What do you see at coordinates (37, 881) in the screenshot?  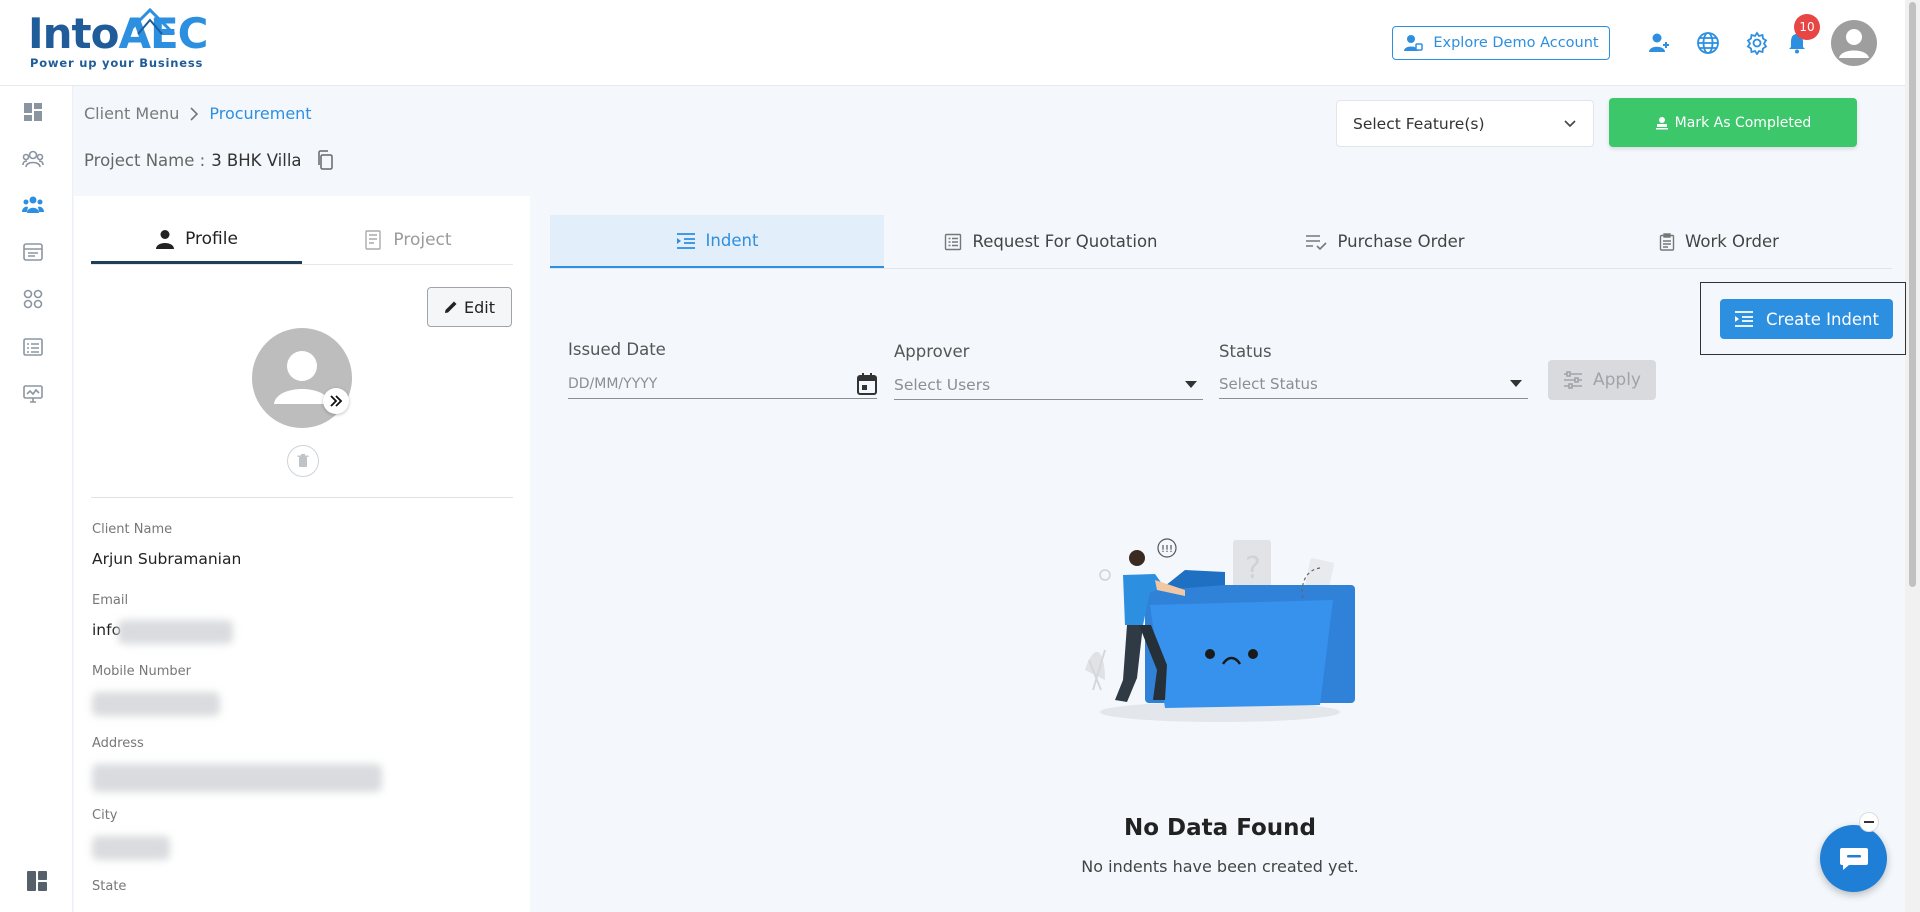 I see `layout-icon` at bounding box center [37, 881].